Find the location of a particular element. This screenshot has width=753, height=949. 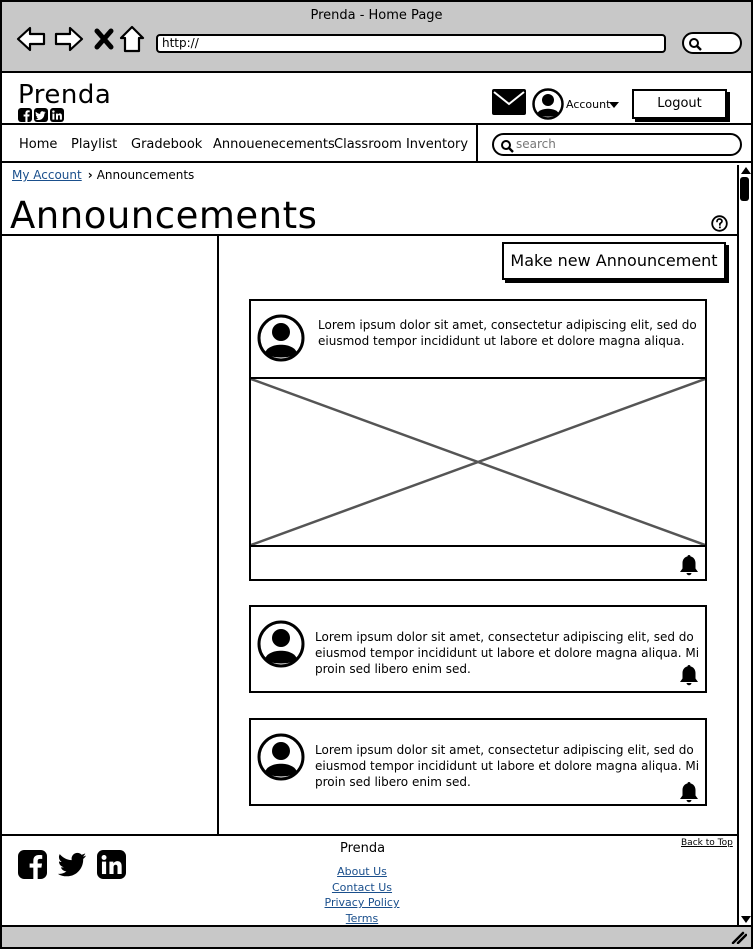

breadcrumb-current: Announcements is located at coordinates (145, 175).